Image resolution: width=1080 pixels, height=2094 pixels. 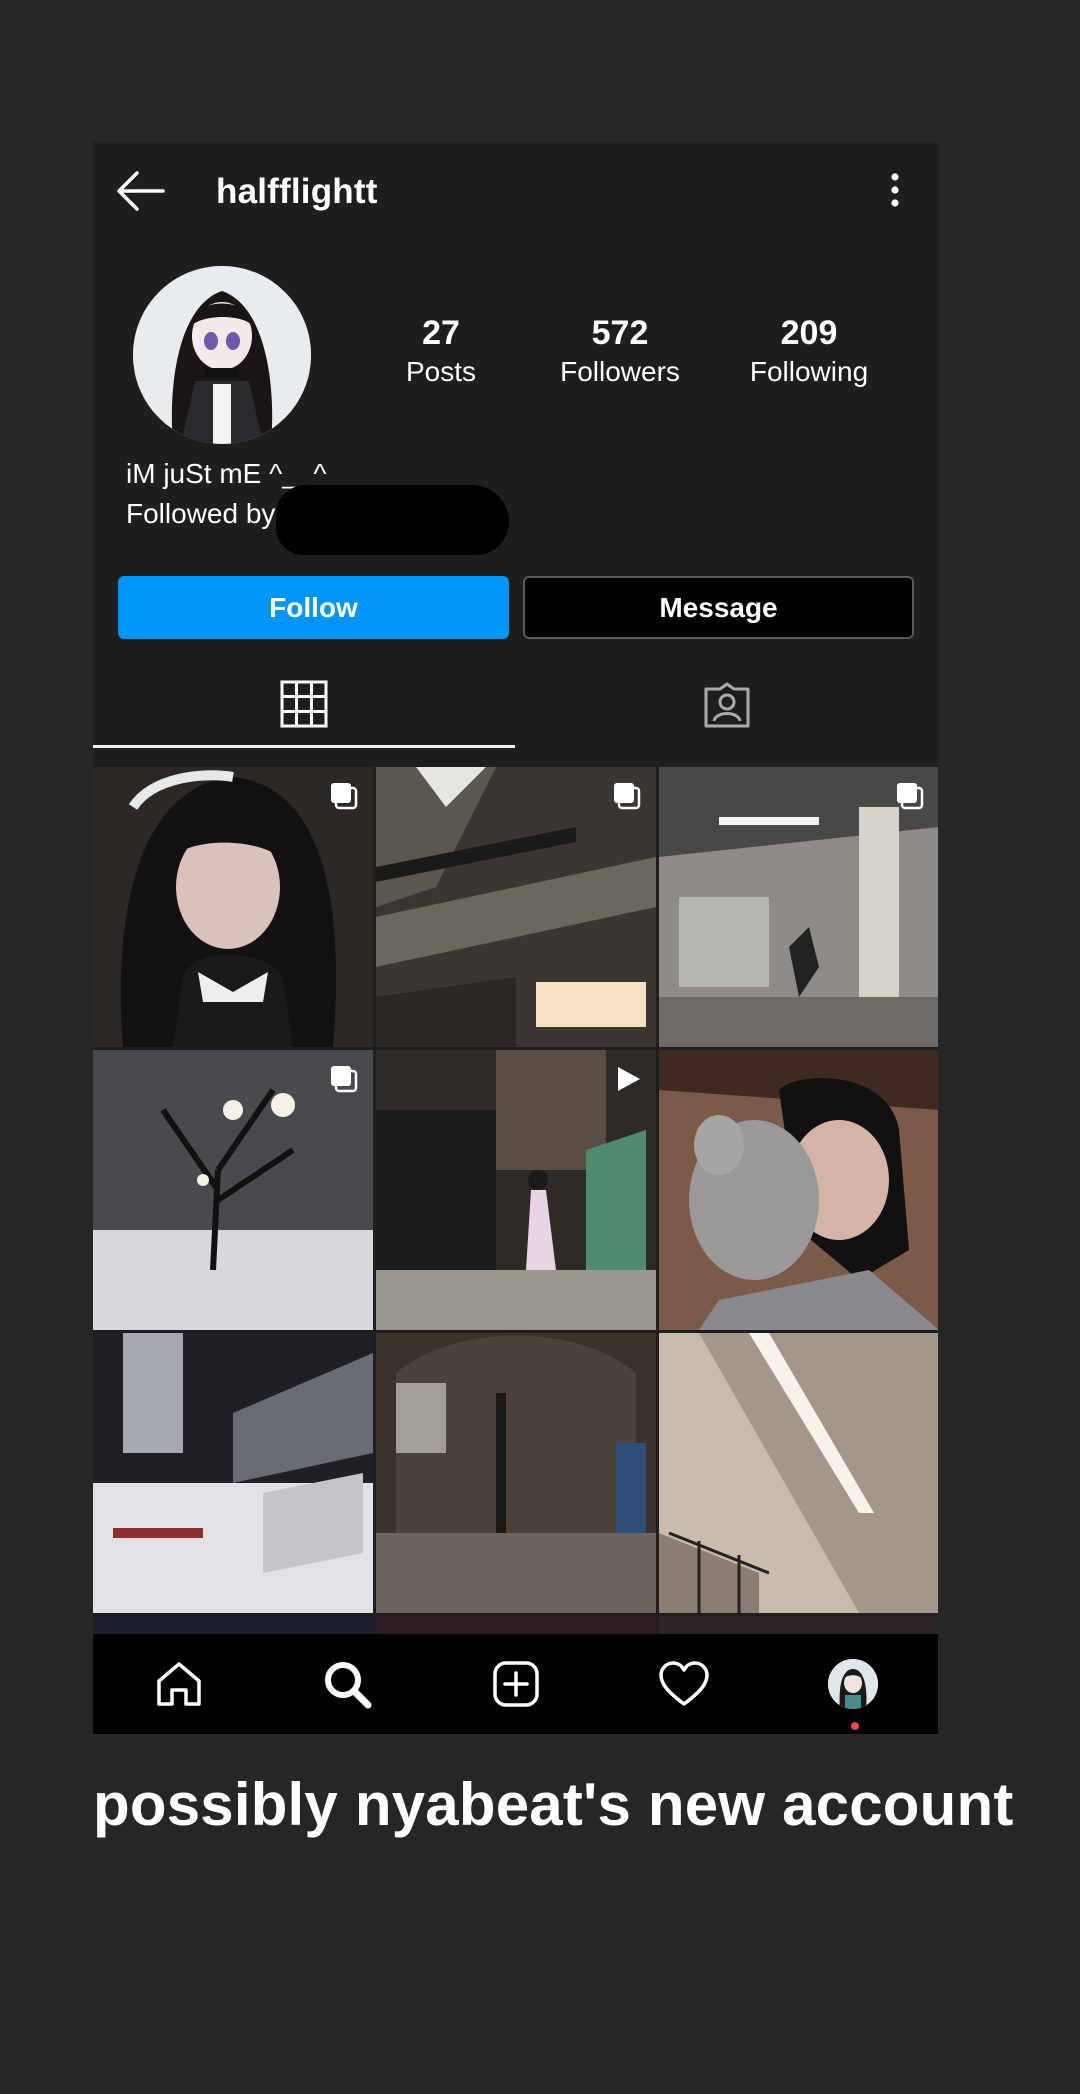 What do you see at coordinates (179, 1684) in the screenshot?
I see `home-icon` at bounding box center [179, 1684].